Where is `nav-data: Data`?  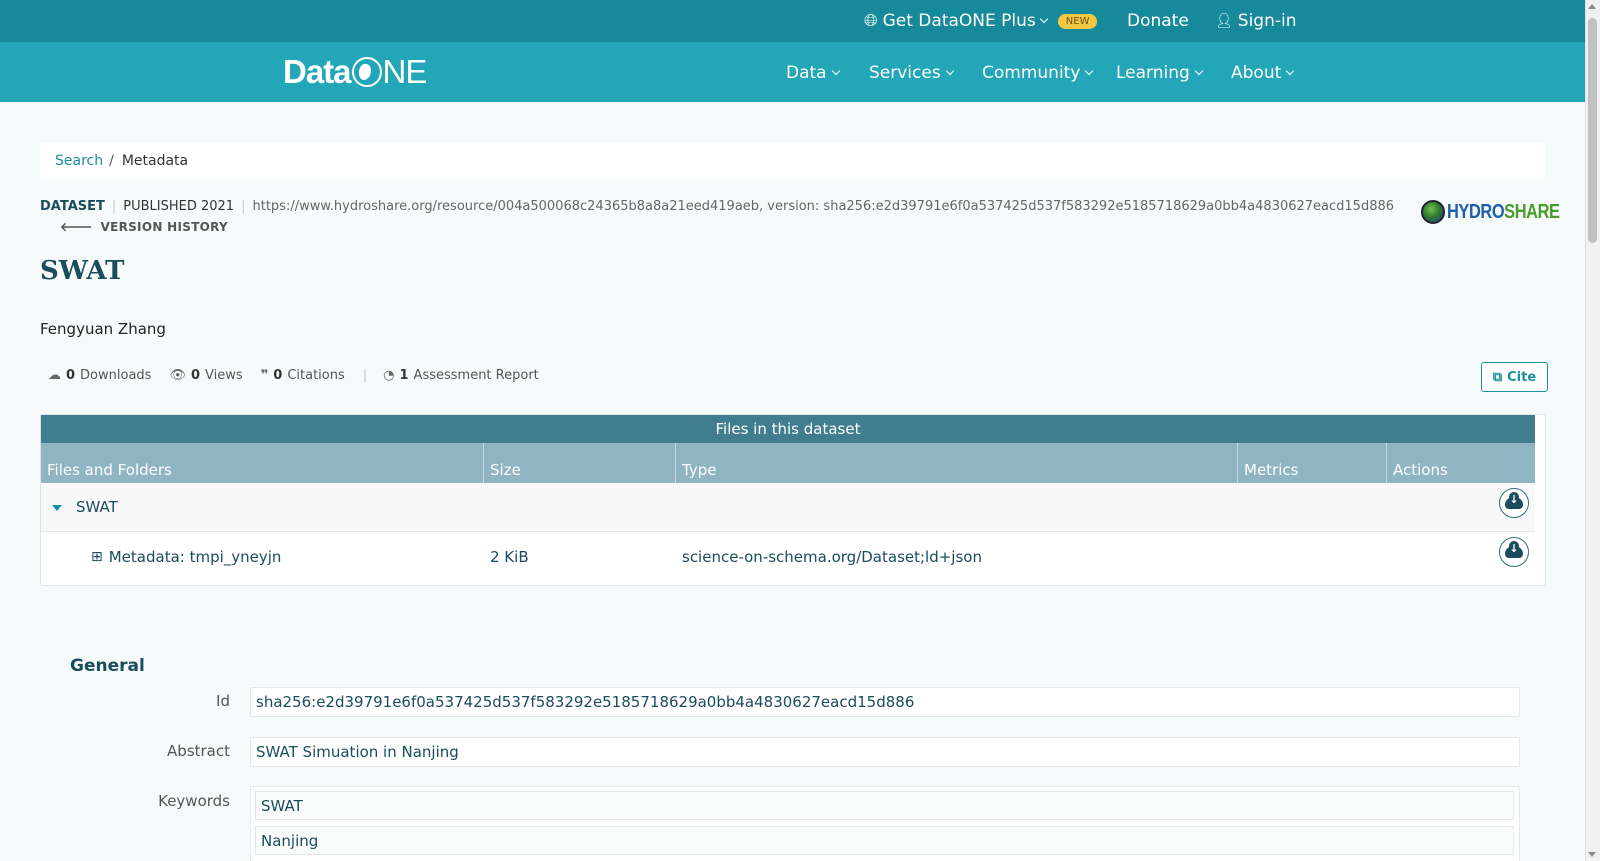 nav-data: Data is located at coordinates (813, 73).